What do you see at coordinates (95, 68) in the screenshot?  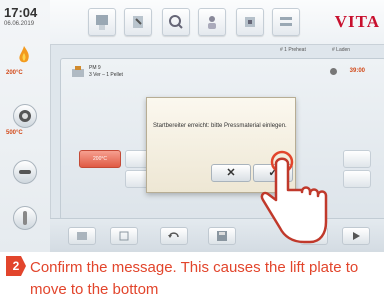 I see `program-name: PM 9` at bounding box center [95, 68].